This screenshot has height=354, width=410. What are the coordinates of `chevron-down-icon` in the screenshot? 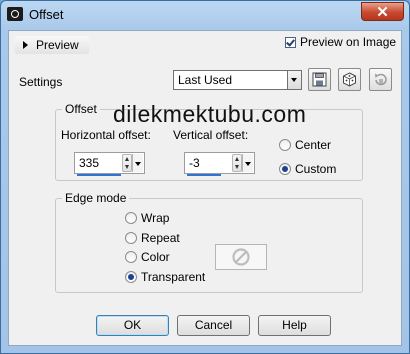 It's located at (294, 80).